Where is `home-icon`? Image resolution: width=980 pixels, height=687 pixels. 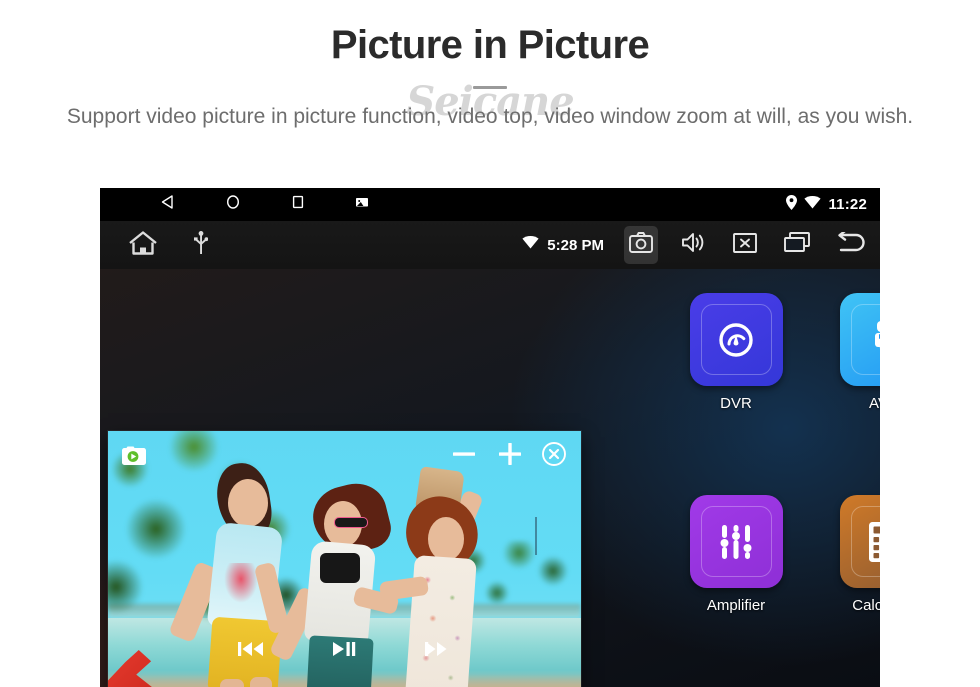
home-icon is located at coordinates (233, 204).